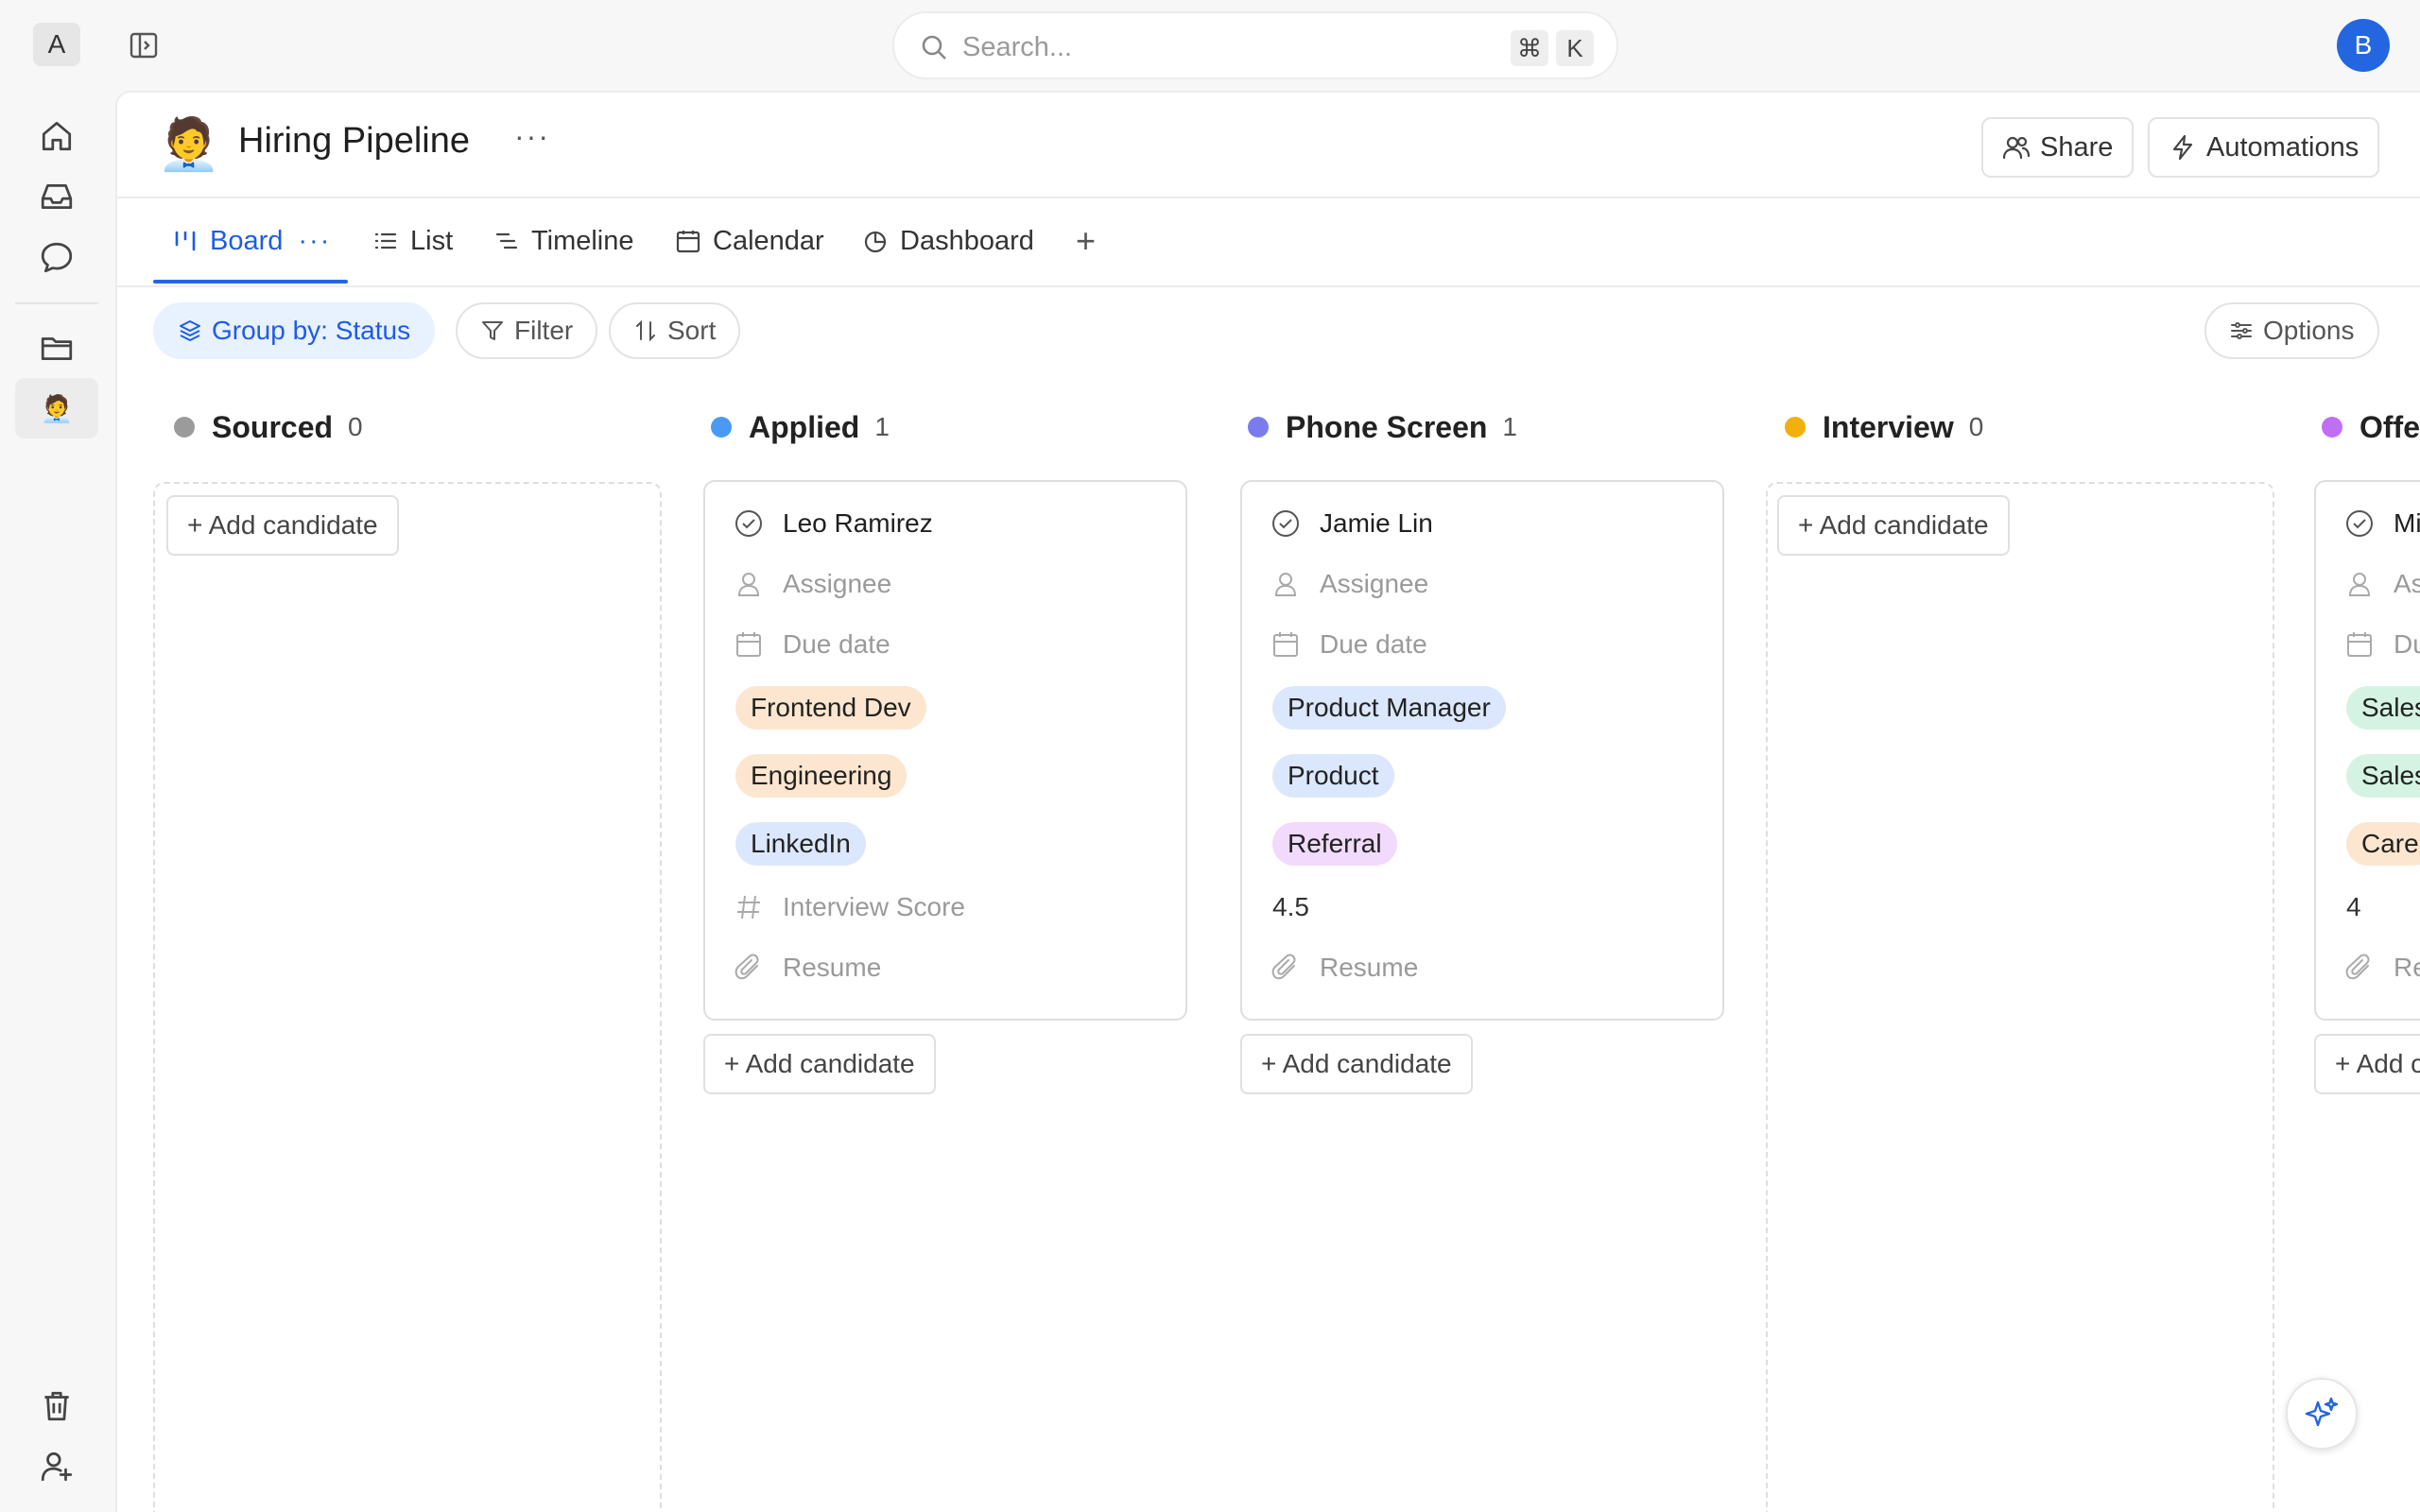 The width and height of the screenshot is (2420, 1512). I want to click on shortcut-cmd: ⌘, so click(1530, 48).